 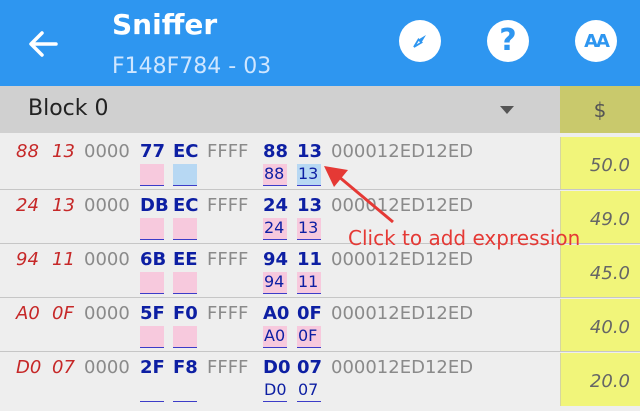 I want to click on back-button, so click(x=43, y=44).